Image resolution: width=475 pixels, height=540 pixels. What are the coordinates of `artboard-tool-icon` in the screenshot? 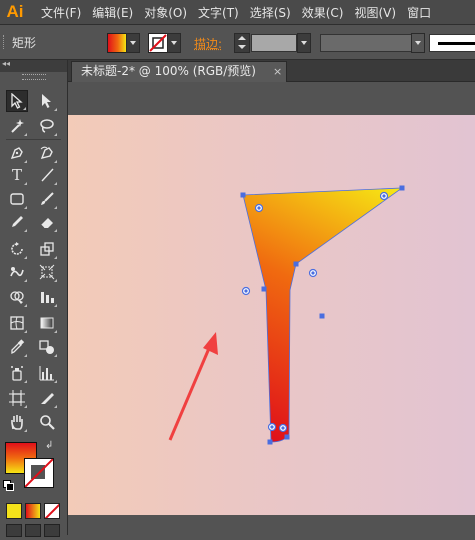 It's located at (17, 398).